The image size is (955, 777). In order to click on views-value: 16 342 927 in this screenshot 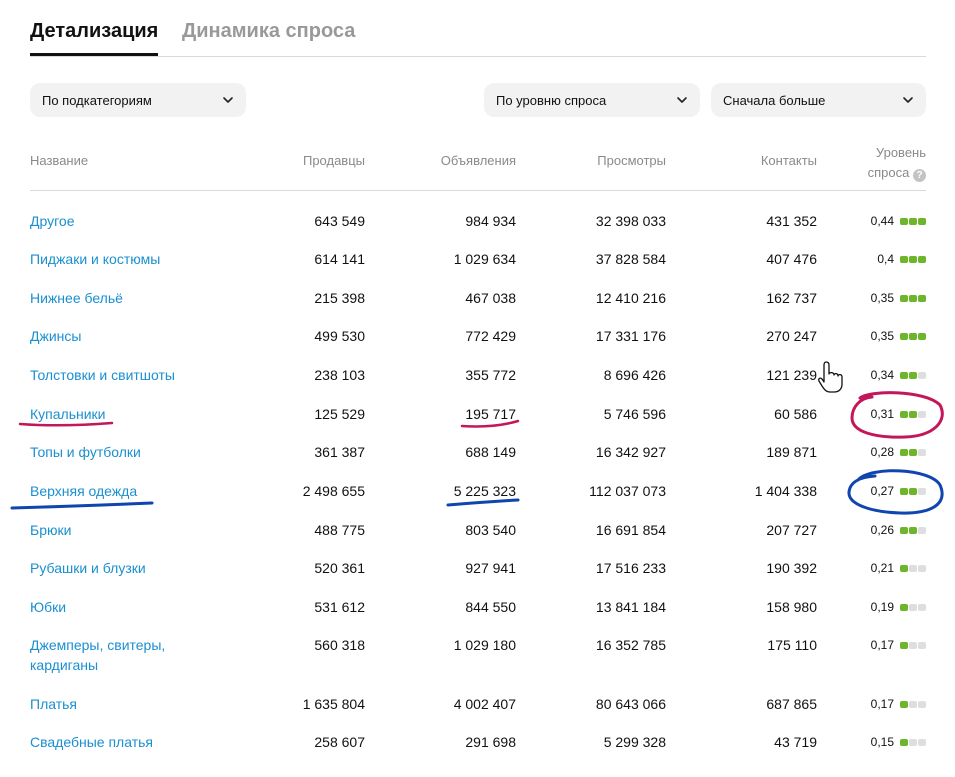, I will do `click(630, 452)`.